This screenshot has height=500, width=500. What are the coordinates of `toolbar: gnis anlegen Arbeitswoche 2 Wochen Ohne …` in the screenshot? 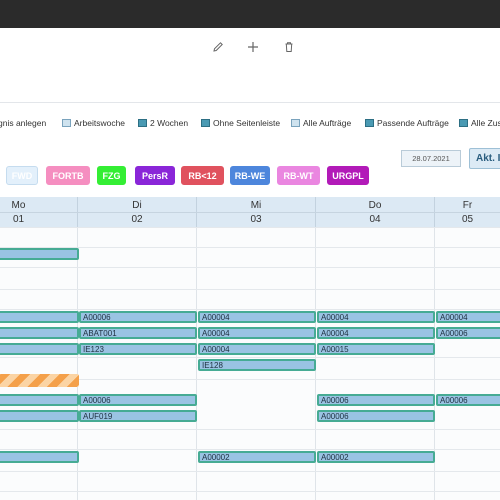 It's located at (250, 126).